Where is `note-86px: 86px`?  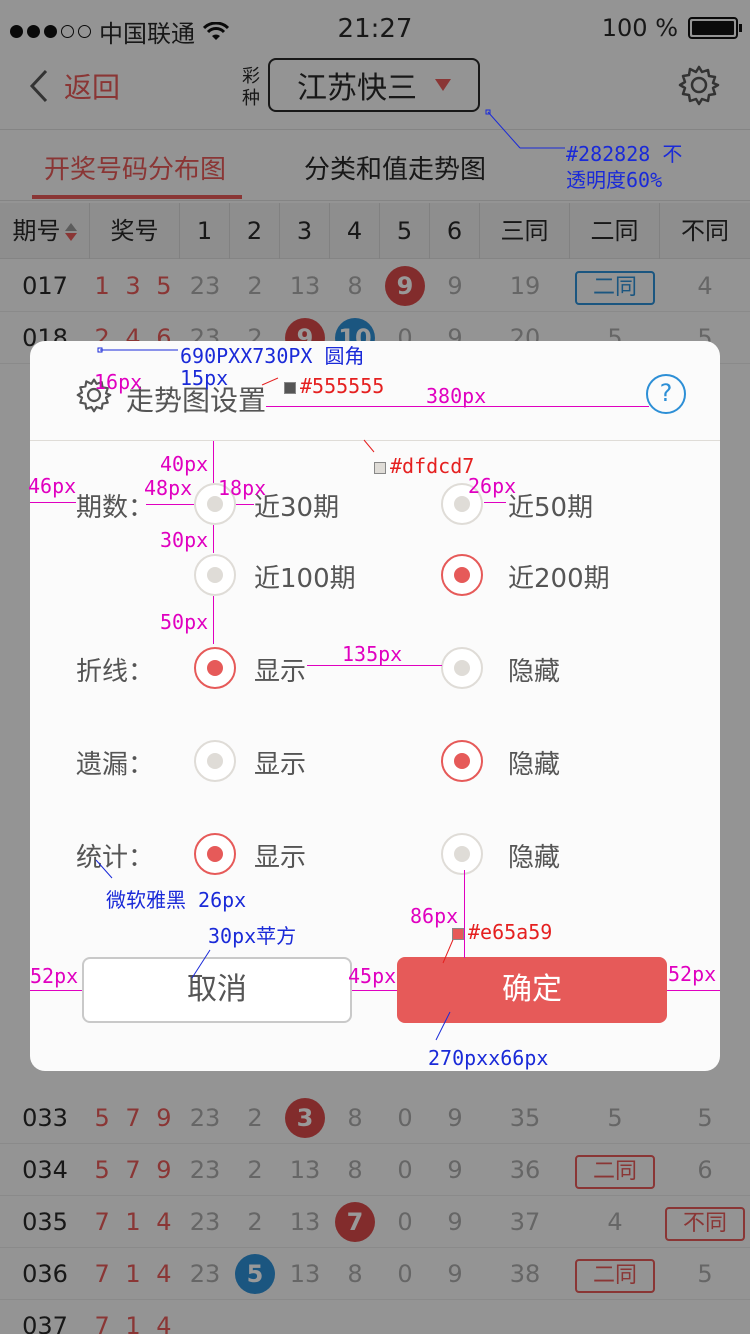 note-86px: 86px is located at coordinates (434, 916).